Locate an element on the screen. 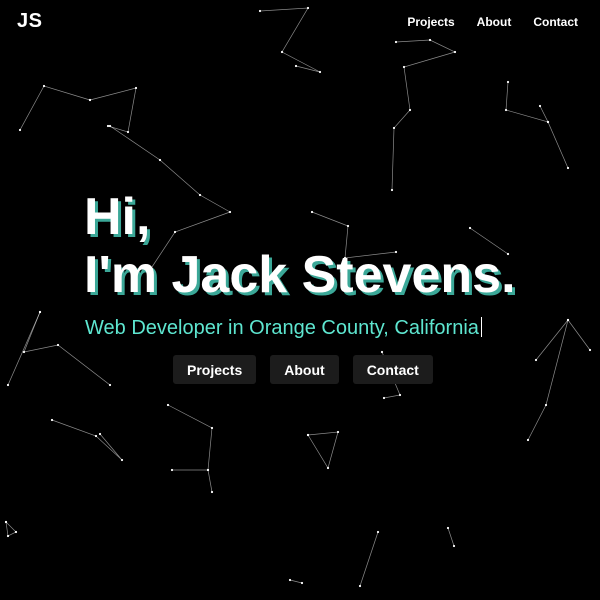 The width and height of the screenshot is (600, 600). cta-buttons: Projects About Contact is located at coordinates (303, 369).